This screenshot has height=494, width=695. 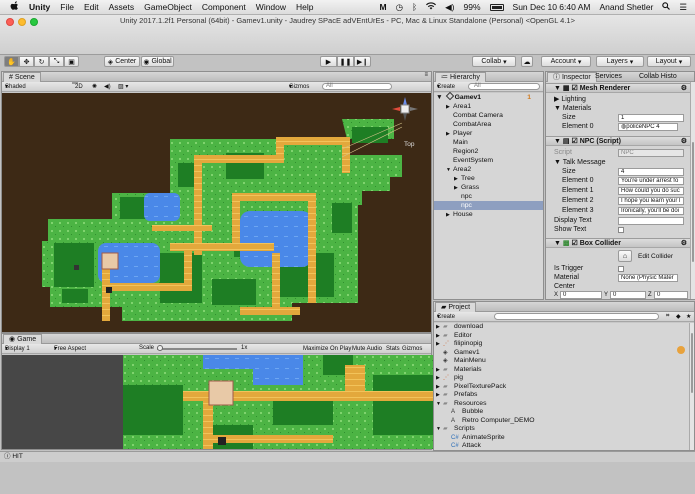 What do you see at coordinates (581, 295) in the screenshot?
I see `center-x-field: 0` at bounding box center [581, 295].